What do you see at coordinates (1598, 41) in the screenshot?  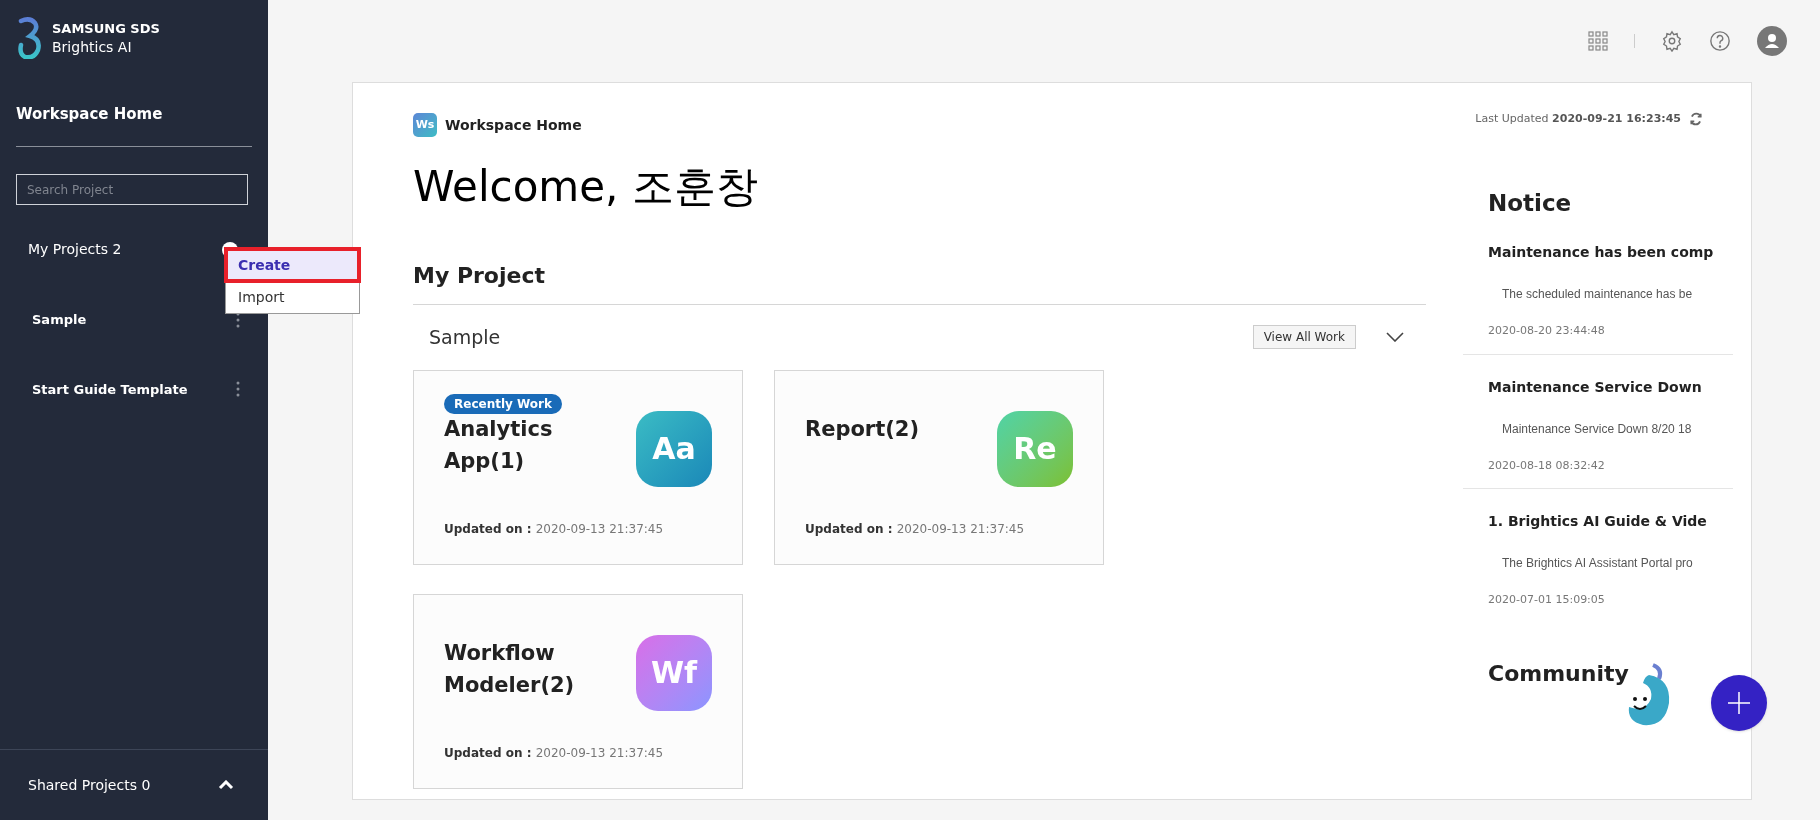 I see `apps-grid-icon` at bounding box center [1598, 41].